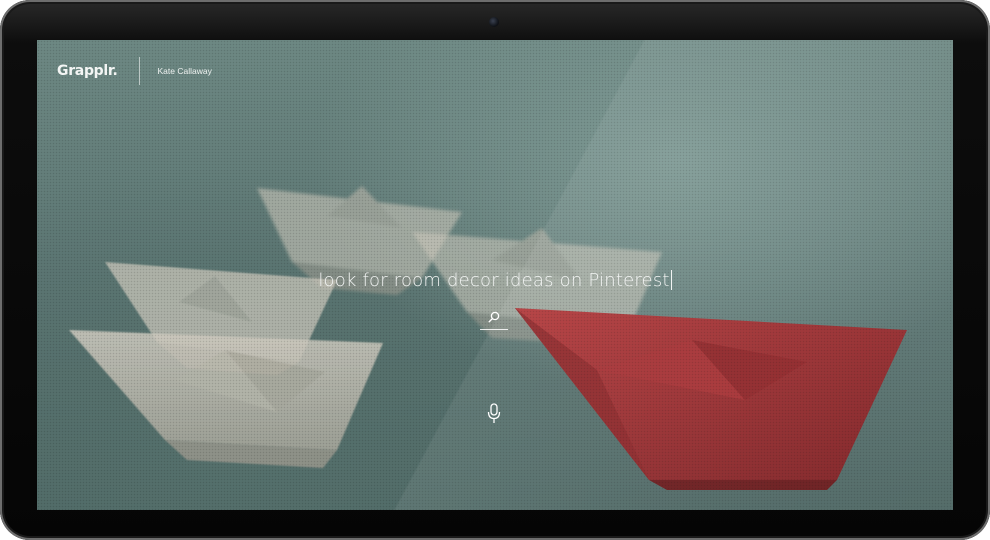 Image resolution: width=990 pixels, height=540 pixels. I want to click on search-button, so click(494, 320).